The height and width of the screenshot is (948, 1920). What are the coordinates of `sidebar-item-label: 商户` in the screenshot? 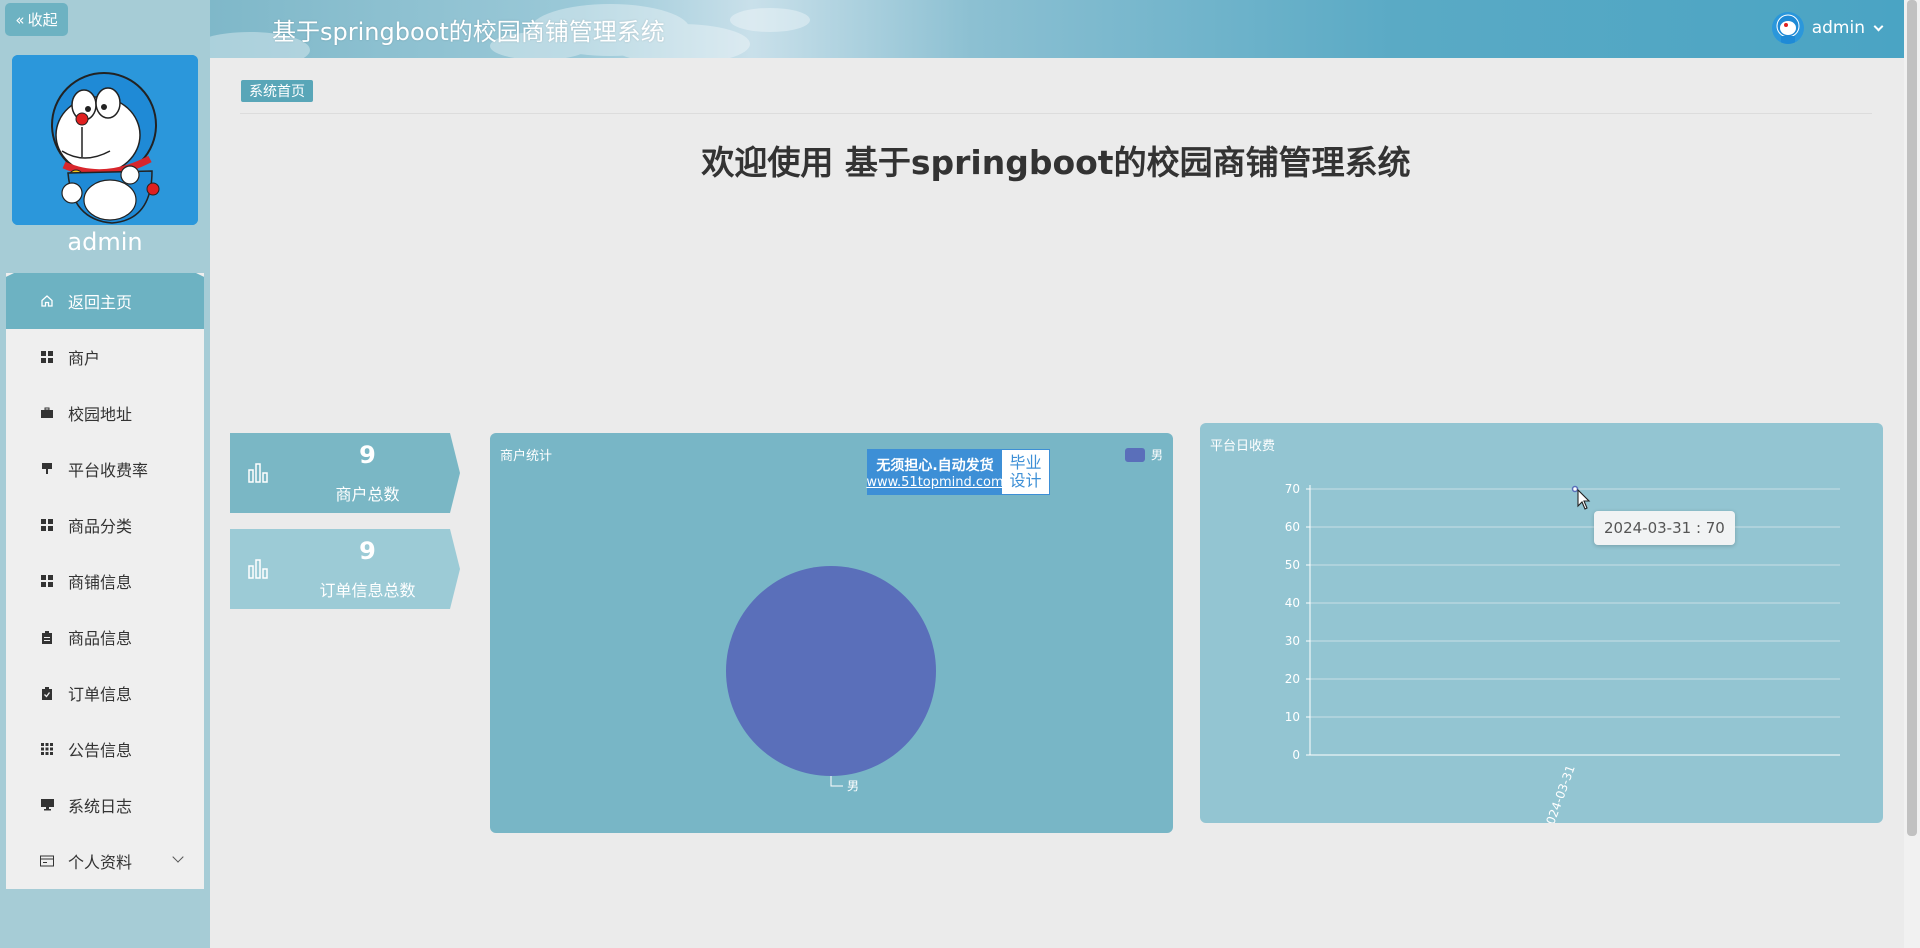 It's located at (84, 358).